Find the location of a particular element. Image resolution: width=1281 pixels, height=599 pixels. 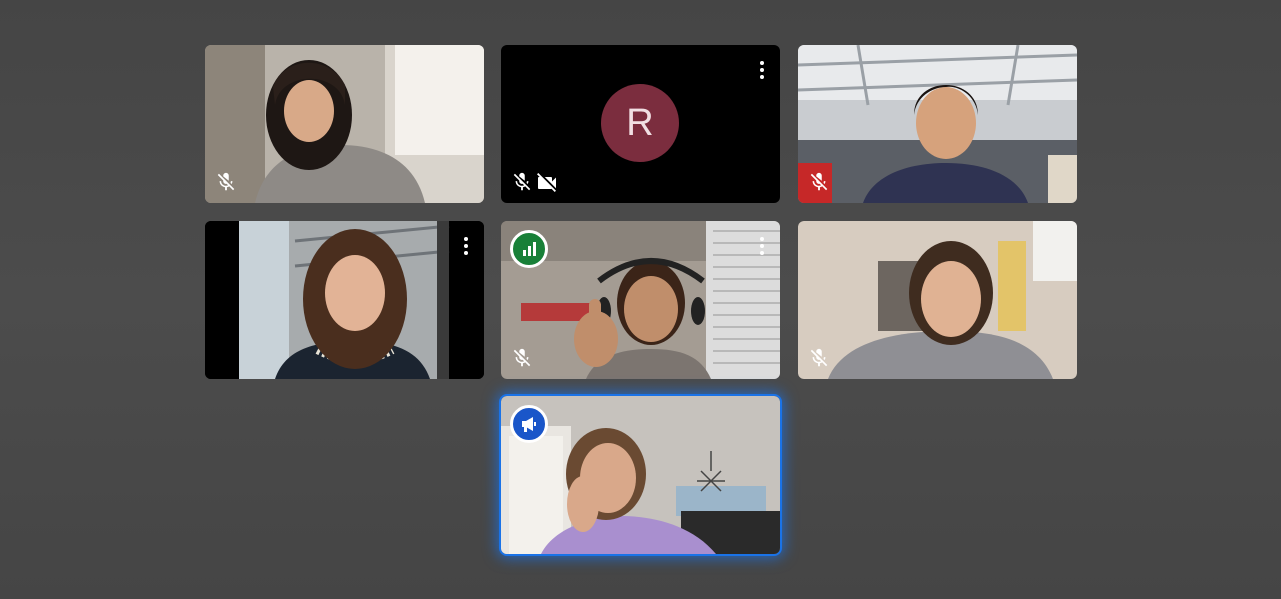

camera-off-icon is located at coordinates (547, 182).